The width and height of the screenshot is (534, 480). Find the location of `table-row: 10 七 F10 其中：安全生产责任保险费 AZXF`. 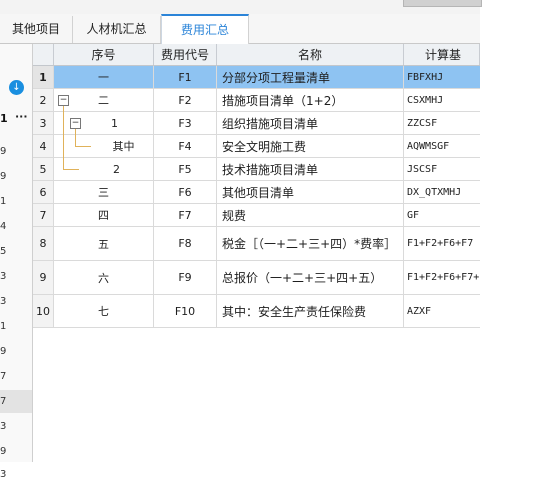

table-row: 10 七 F10 其中：安全生产责任保险费 AZXF is located at coordinates (256, 311).